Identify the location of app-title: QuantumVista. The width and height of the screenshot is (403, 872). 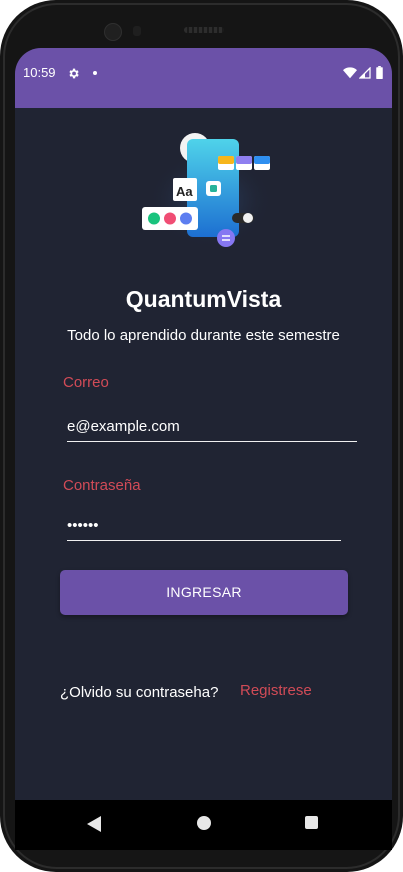
(203, 299).